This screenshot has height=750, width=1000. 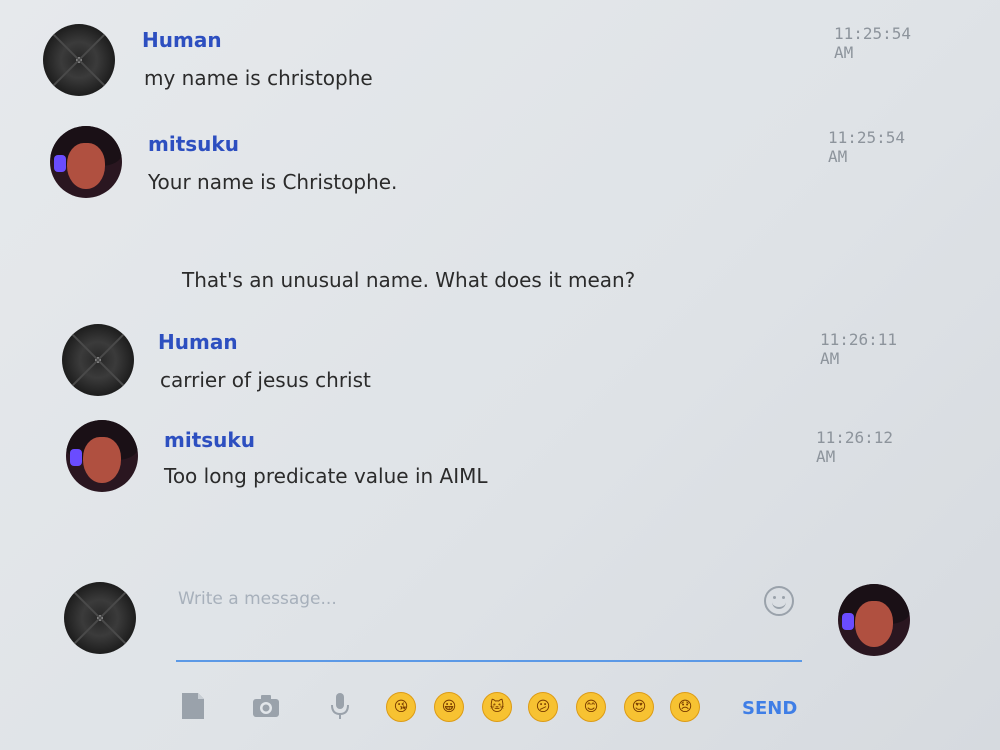 I want to click on send-button: SEND, so click(x=769, y=708).